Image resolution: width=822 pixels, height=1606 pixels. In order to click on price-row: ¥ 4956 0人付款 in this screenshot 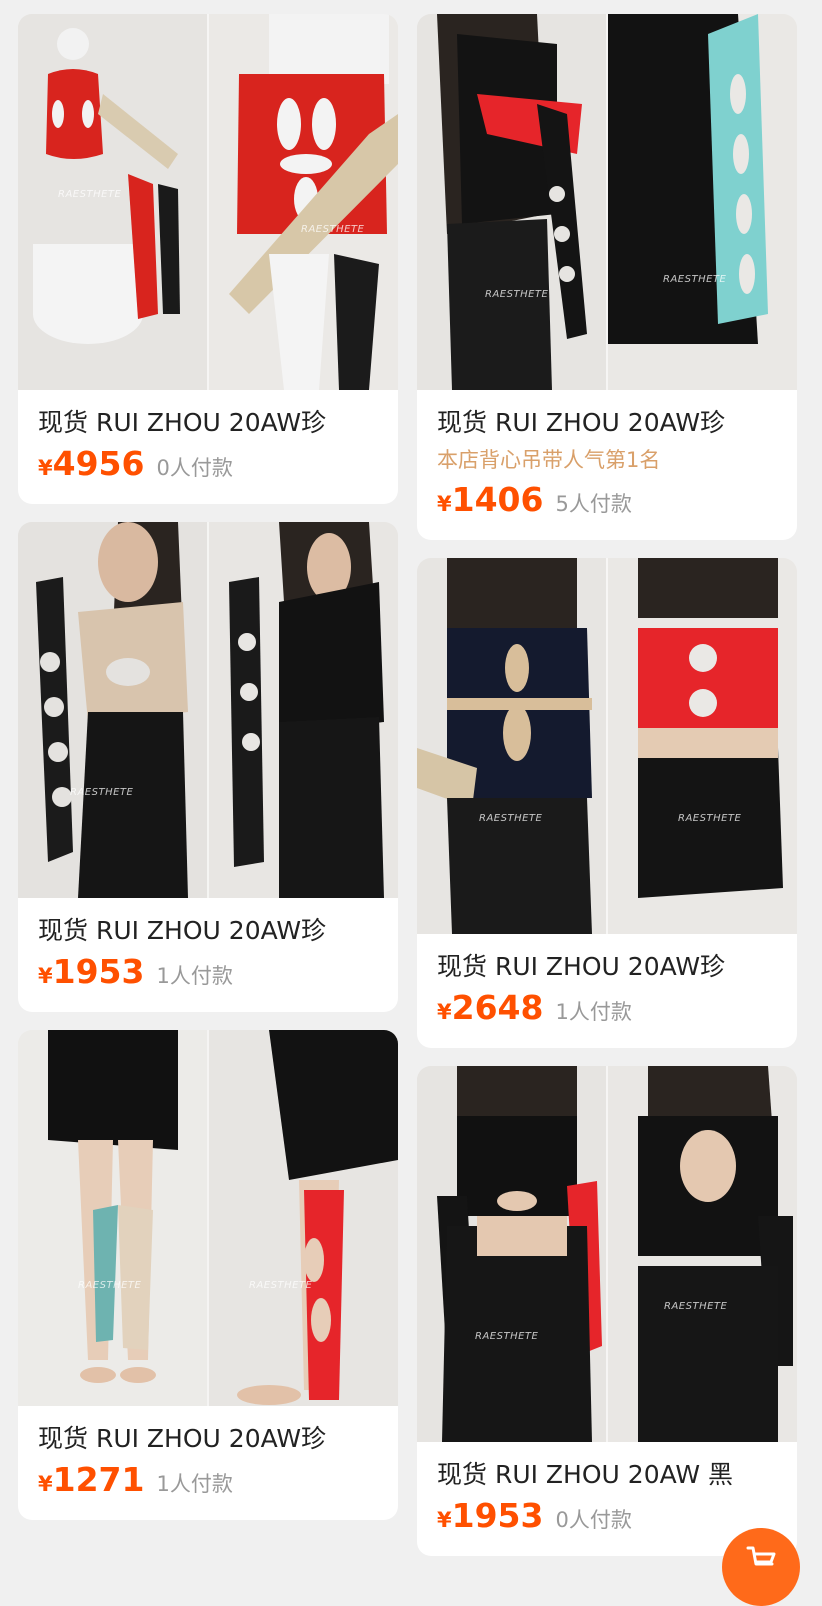, I will do `click(208, 466)`.